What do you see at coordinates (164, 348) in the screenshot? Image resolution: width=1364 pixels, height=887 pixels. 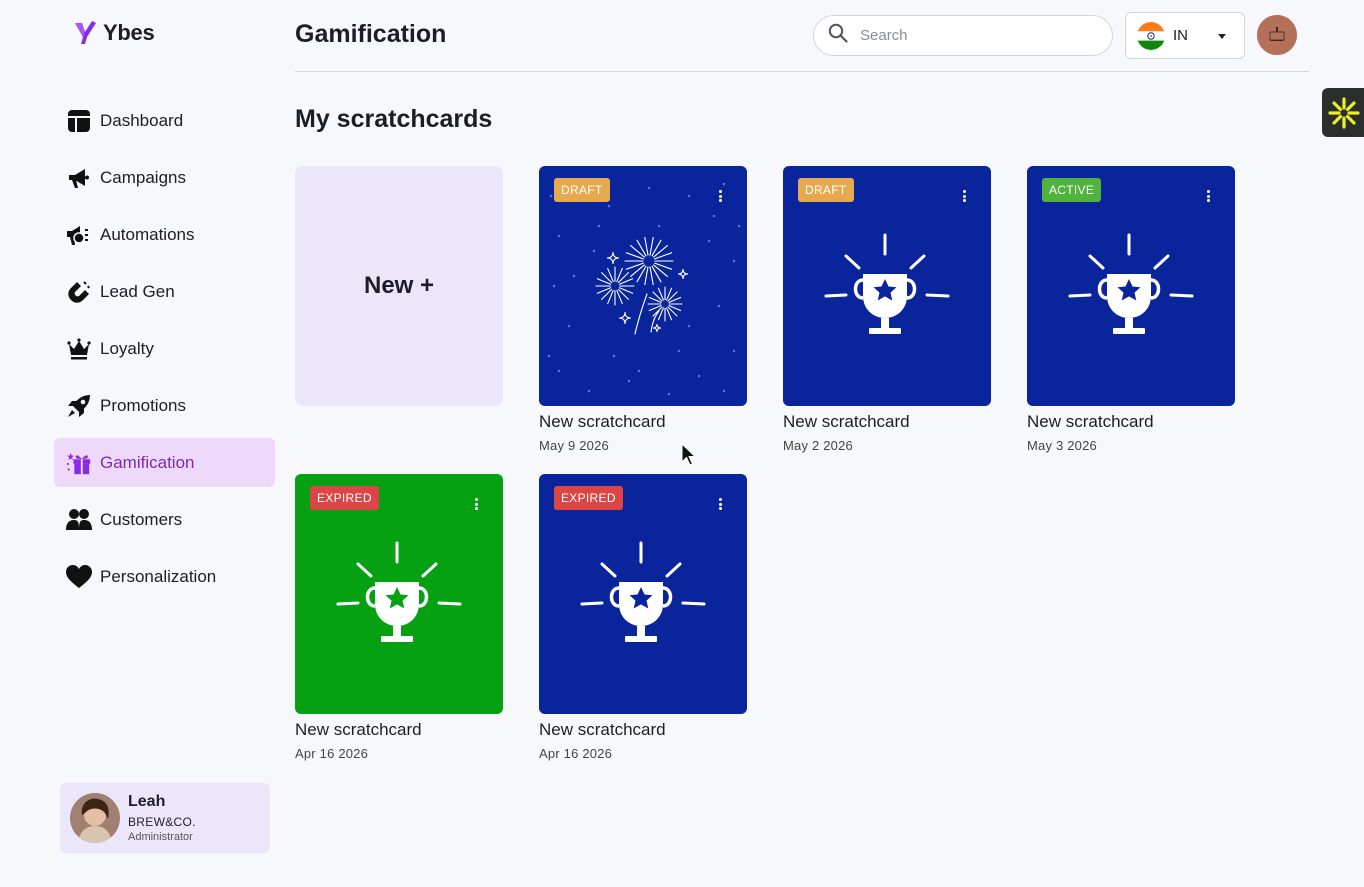 I see `sidebar-item-loyalty: Loyalty` at bounding box center [164, 348].